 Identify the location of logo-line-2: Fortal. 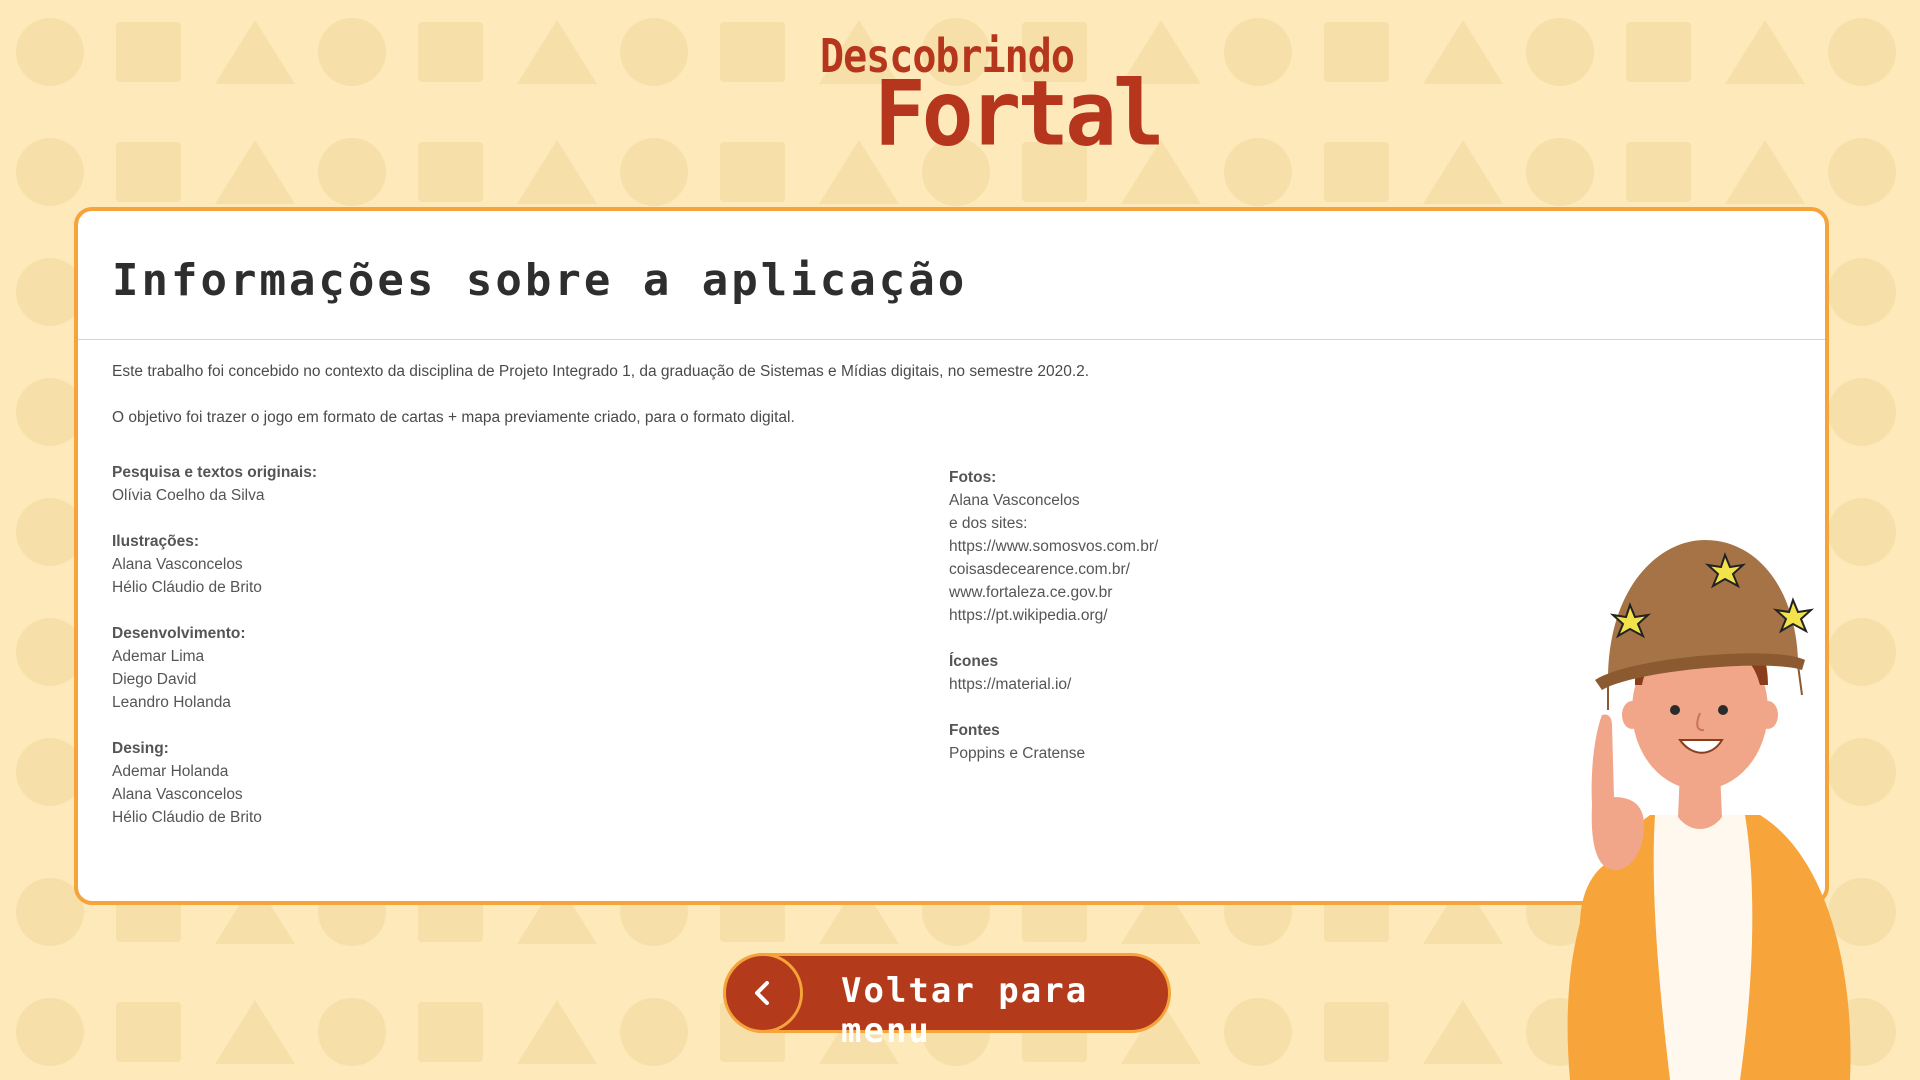
(1019, 114).